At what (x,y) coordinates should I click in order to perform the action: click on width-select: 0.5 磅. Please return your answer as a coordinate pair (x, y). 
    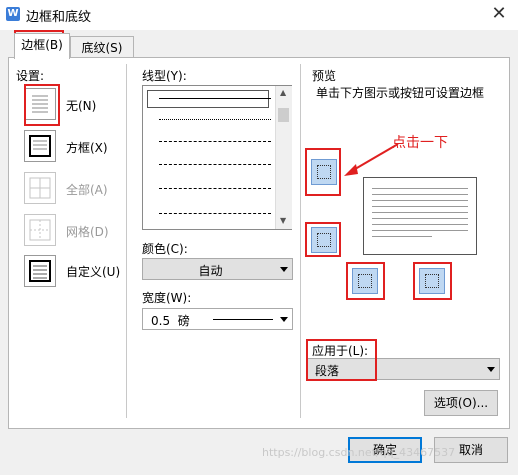
    Looking at the image, I should click on (217, 319).